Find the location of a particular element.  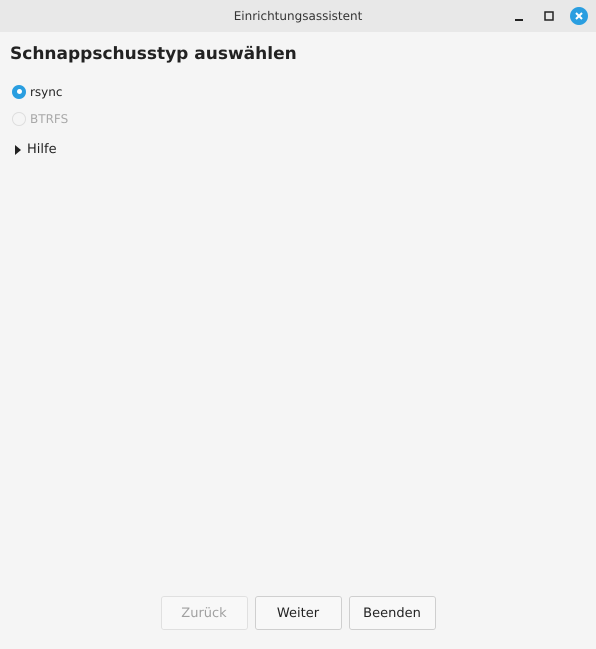

help-expander: Hilfe is located at coordinates (33, 149).